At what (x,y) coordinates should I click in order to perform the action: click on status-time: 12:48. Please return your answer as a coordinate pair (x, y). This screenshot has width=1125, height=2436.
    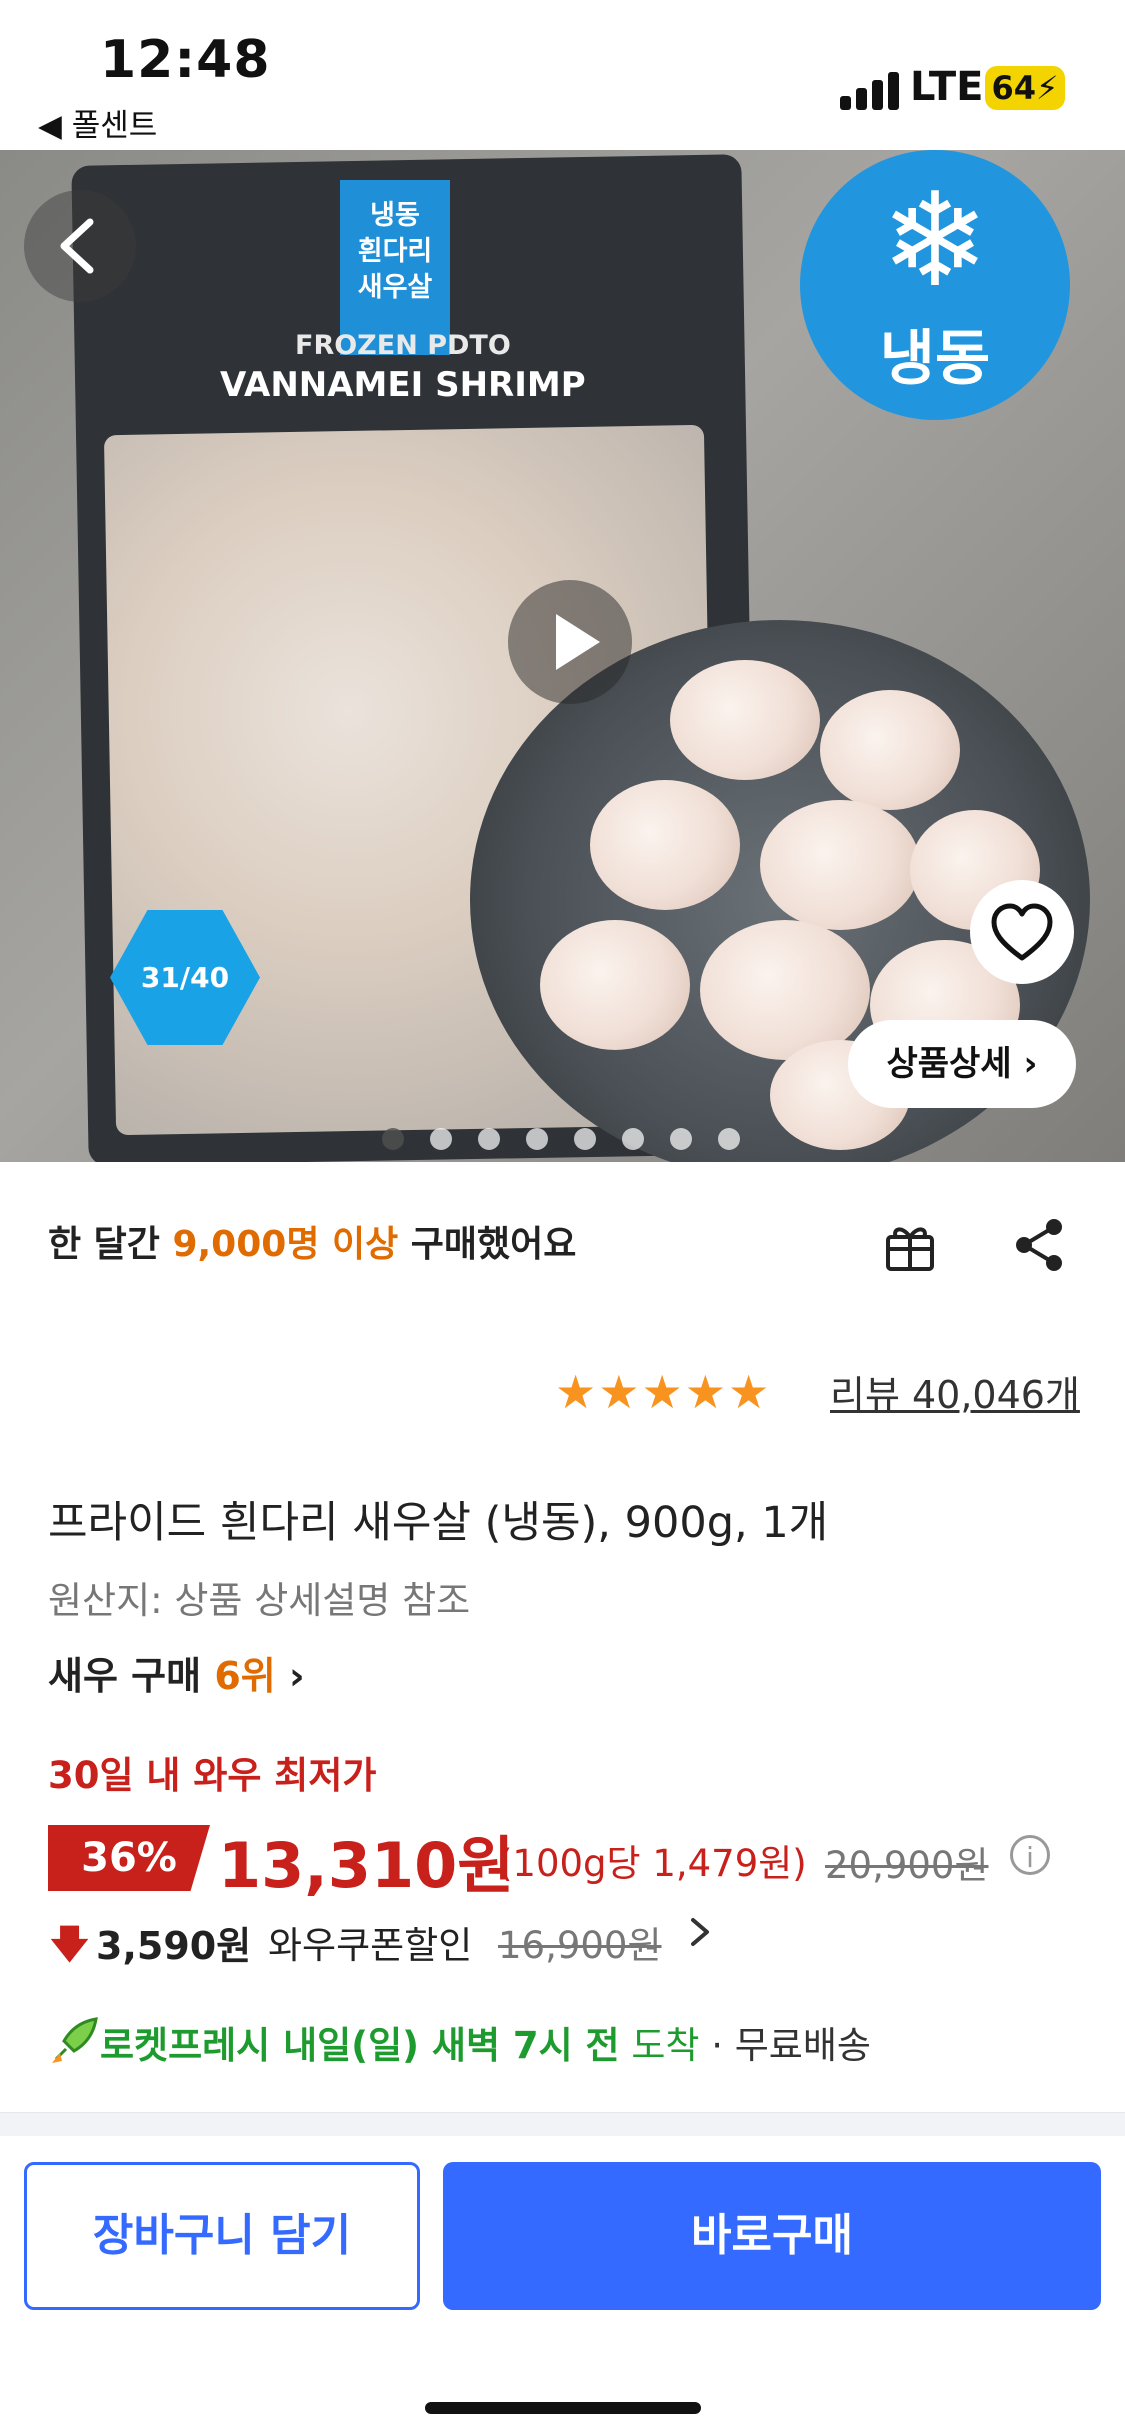
    Looking at the image, I should click on (185, 60).